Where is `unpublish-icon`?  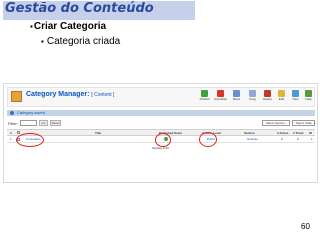 unpublish-icon is located at coordinates (220, 93).